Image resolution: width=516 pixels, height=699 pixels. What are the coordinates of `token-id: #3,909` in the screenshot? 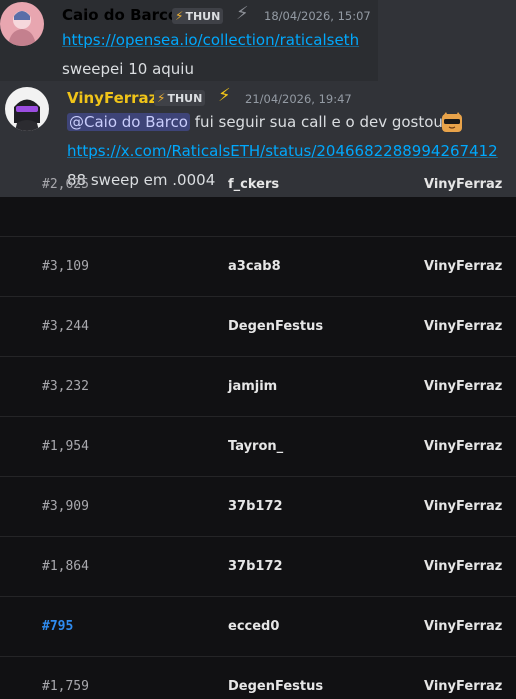 It's located at (65, 506).